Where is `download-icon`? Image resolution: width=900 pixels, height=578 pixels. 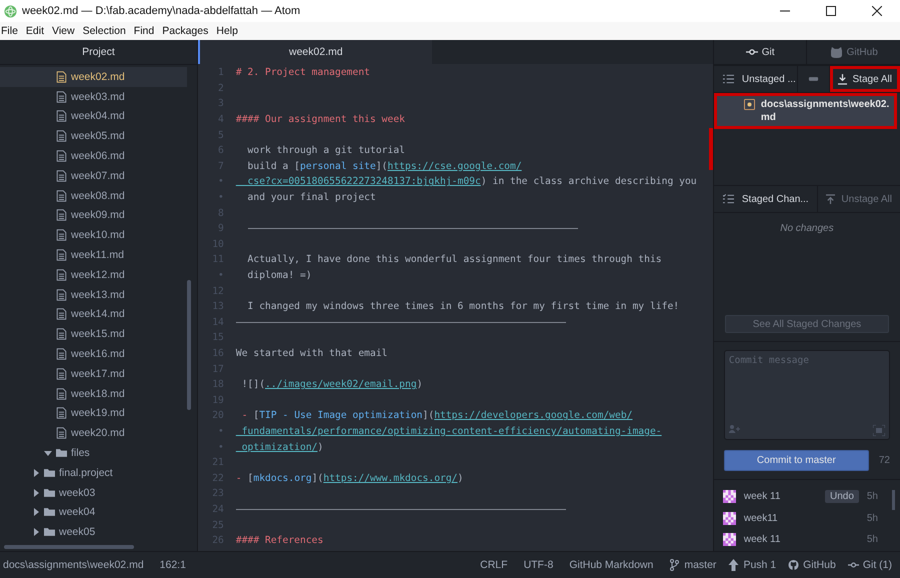 download-icon is located at coordinates (842, 79).